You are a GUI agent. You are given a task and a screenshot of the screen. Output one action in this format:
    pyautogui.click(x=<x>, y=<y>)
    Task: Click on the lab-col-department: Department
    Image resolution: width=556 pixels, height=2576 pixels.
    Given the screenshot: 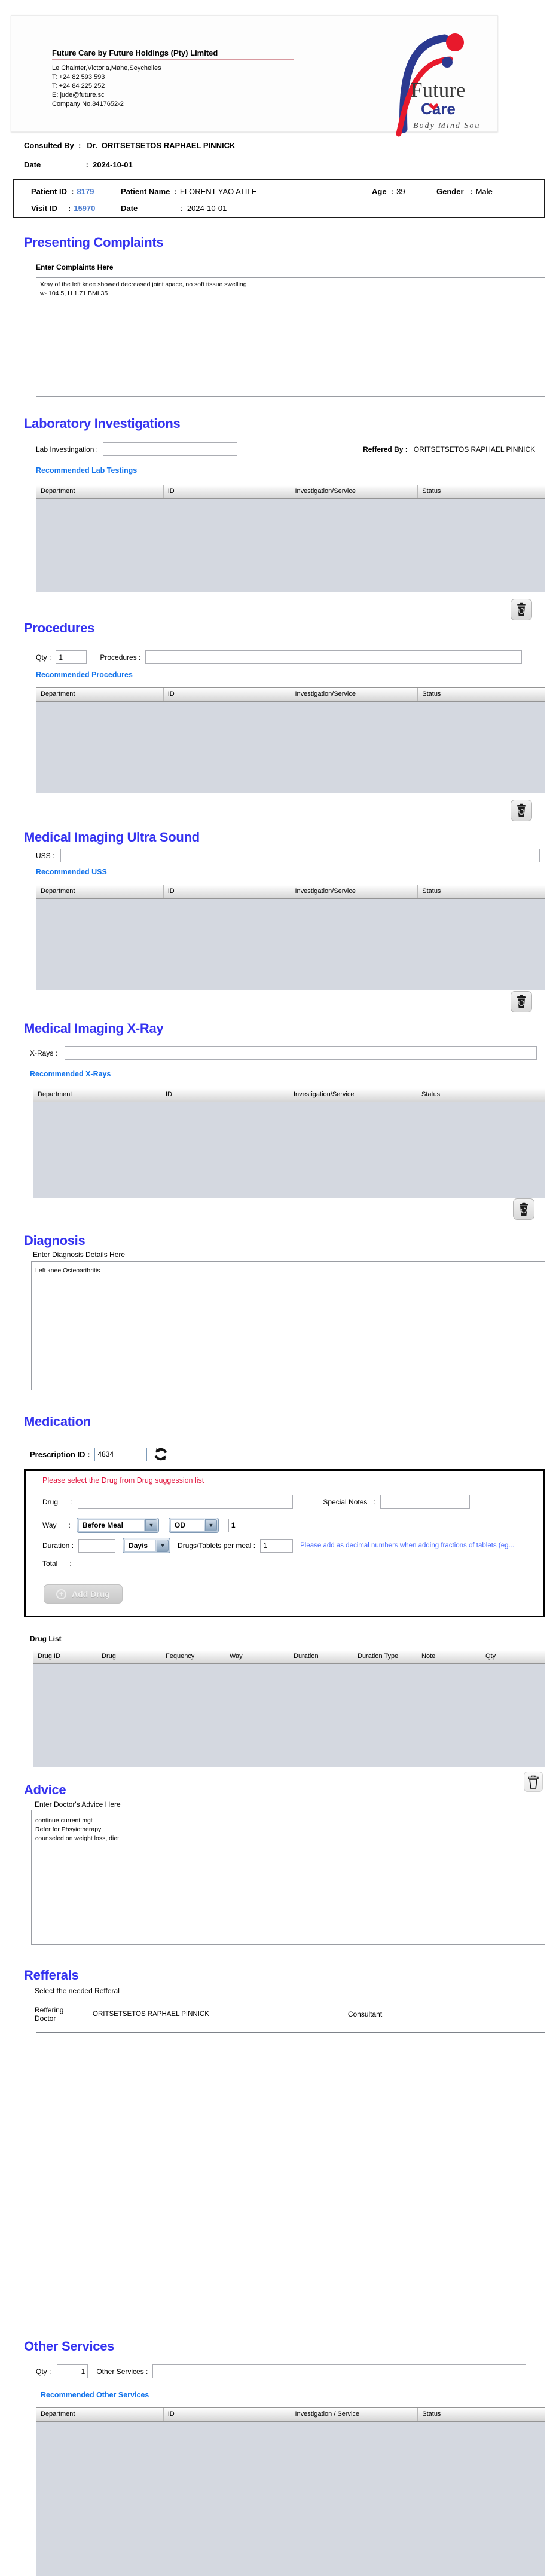 What is the action you would take?
    pyautogui.click(x=100, y=491)
    